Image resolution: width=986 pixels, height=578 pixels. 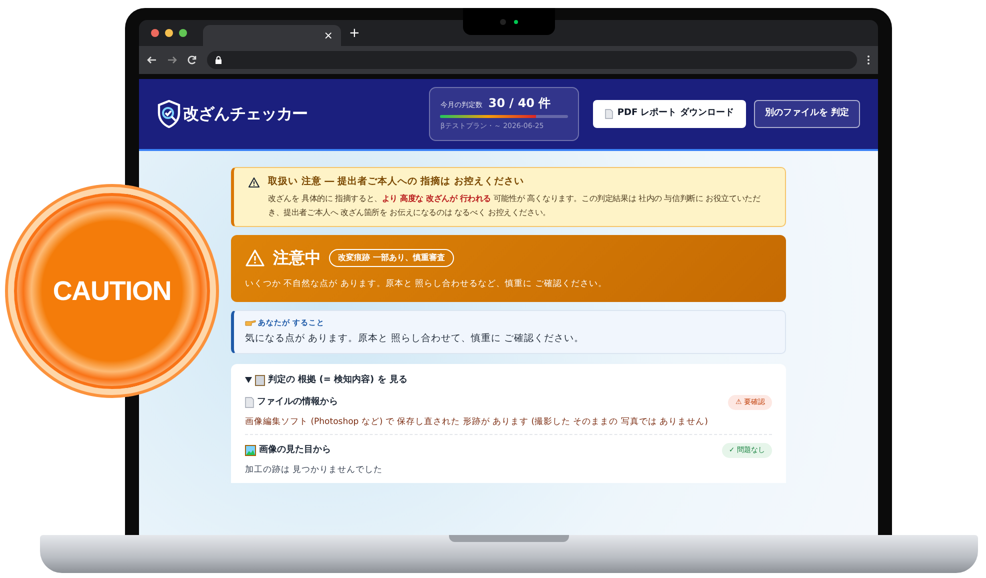 I want to click on verdict-title: 注意中, so click(x=297, y=258).